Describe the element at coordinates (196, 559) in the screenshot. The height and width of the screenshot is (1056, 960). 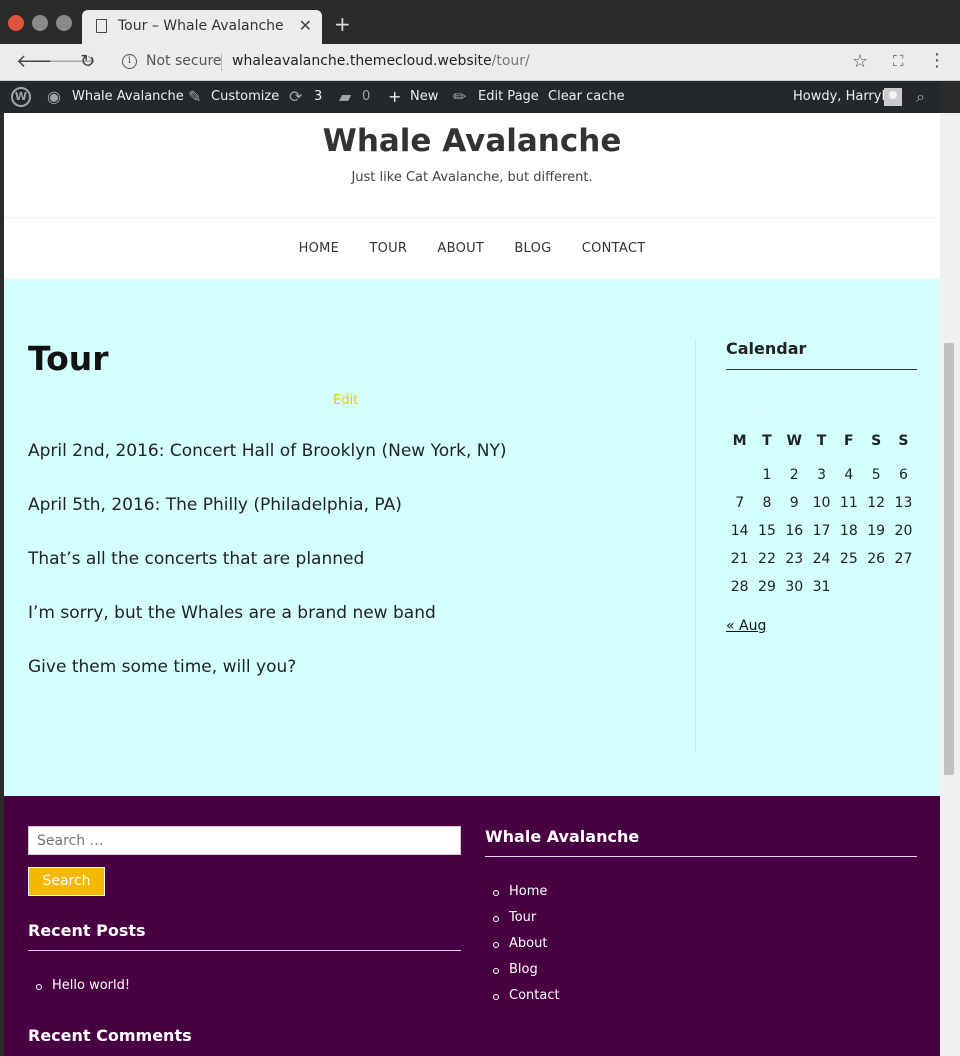
I see `tour-text-line: That’s all the concerts that are planned` at that location.